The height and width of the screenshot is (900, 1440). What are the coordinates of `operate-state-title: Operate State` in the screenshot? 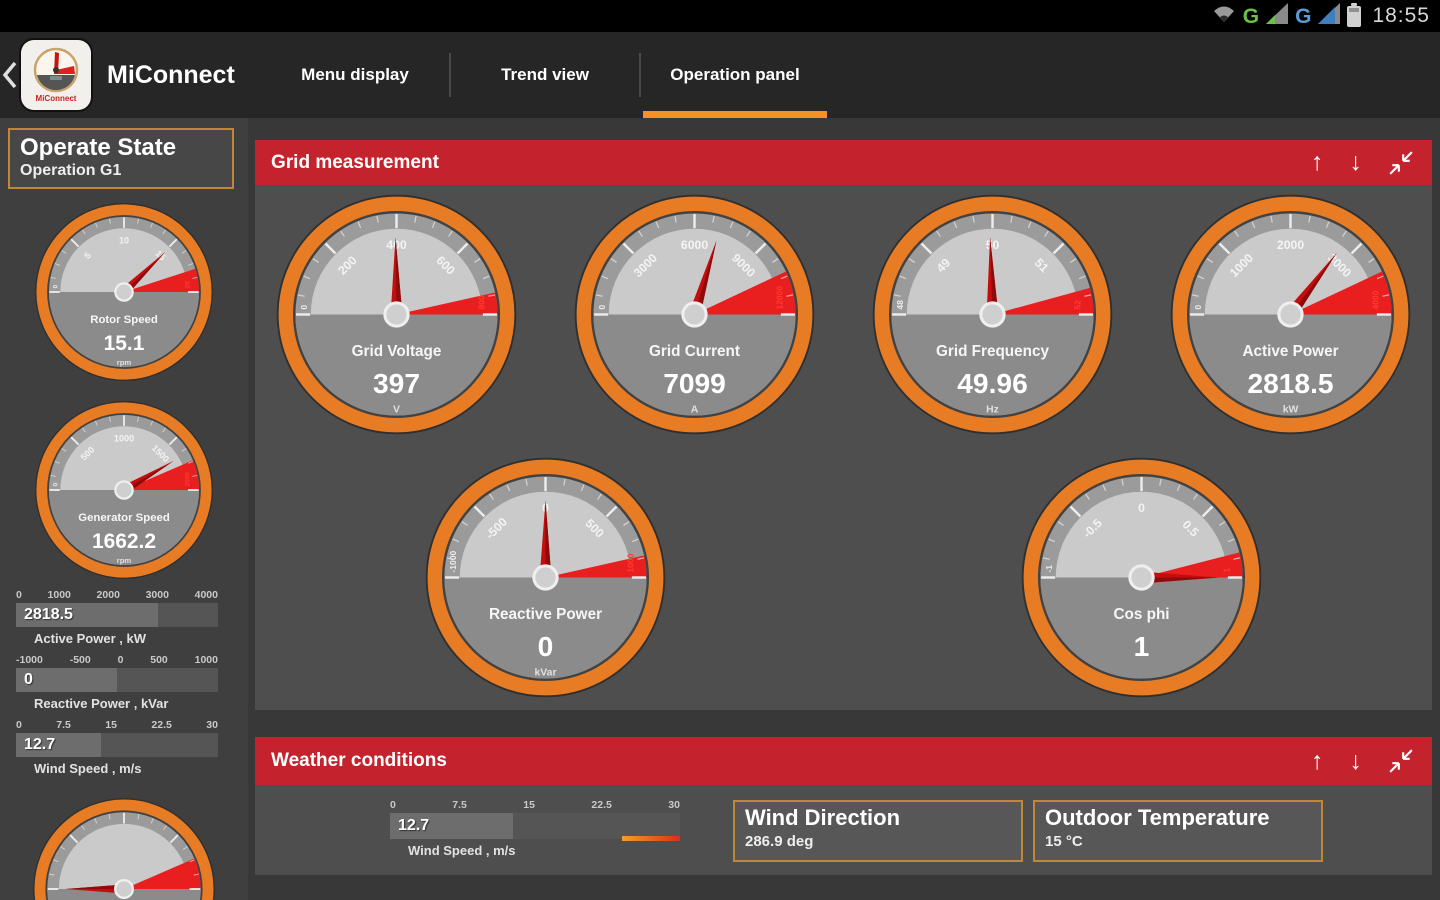 It's located at (98, 147).